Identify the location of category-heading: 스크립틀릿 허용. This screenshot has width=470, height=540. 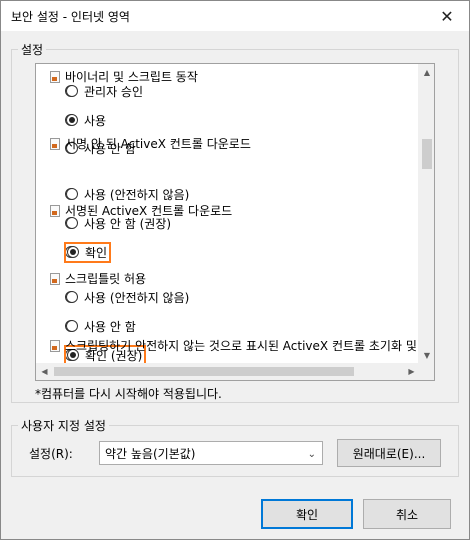
(98, 278).